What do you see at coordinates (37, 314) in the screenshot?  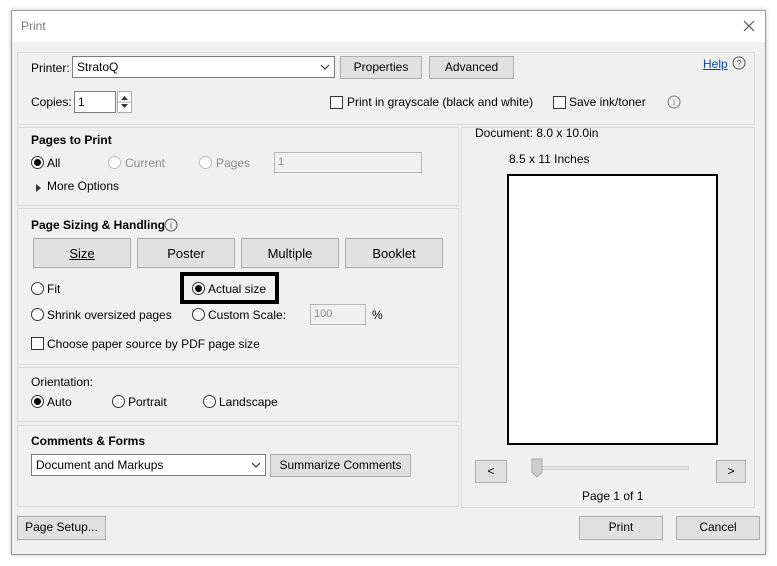 I see `shrink-radio` at bounding box center [37, 314].